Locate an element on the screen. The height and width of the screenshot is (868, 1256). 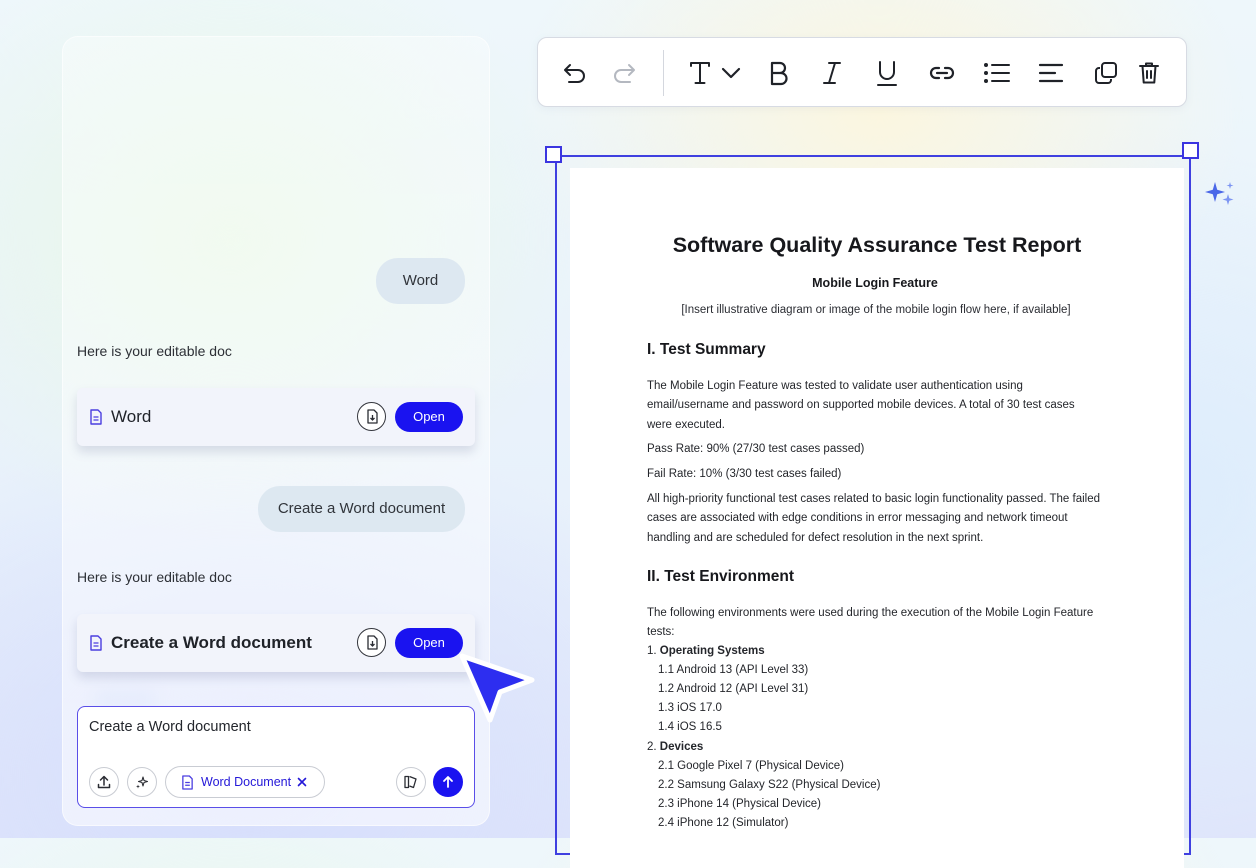
user-message-bubble: Create a Word document is located at coordinates (361, 509).